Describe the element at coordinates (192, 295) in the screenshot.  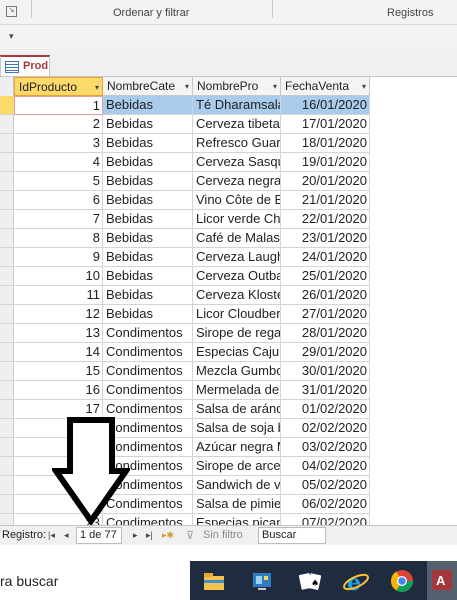
I see `table-row: 11 Bebidas Cerveza Kloste 26/01/2020` at that location.